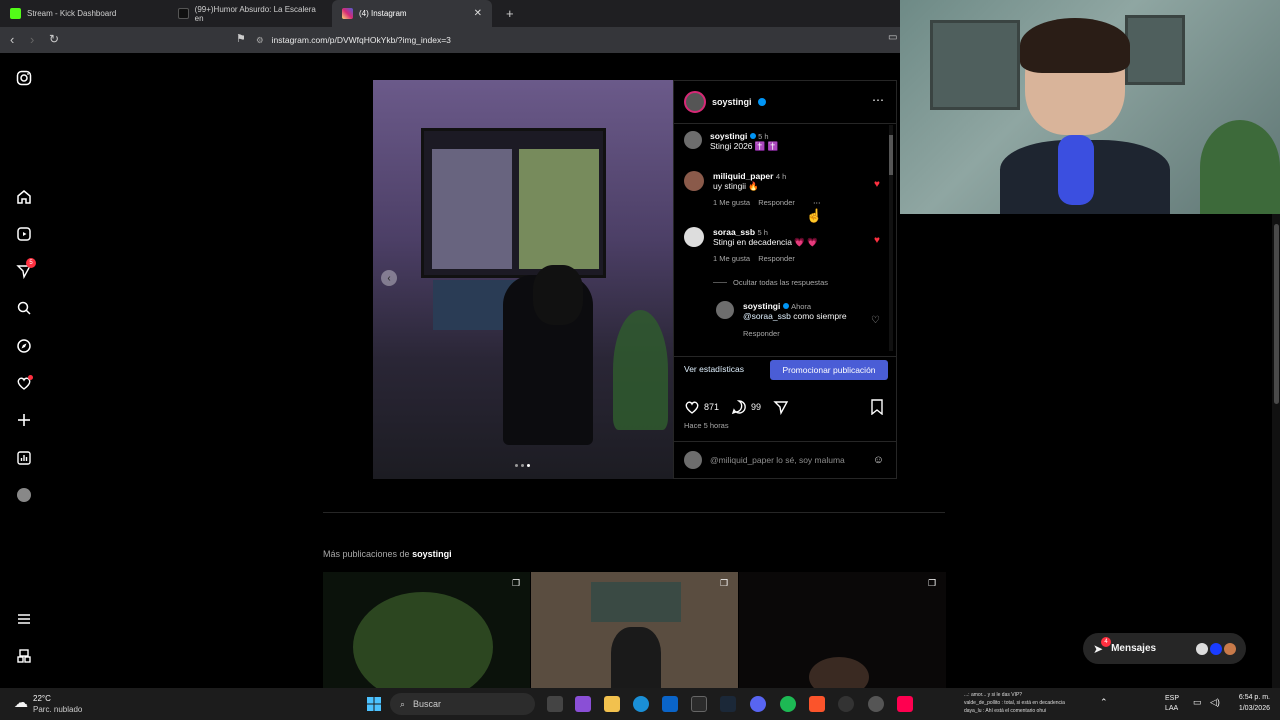 Image resolution: width=1280 pixels, height=720 pixels. Describe the element at coordinates (728, 704) in the screenshot. I see `steam-icon` at that location.